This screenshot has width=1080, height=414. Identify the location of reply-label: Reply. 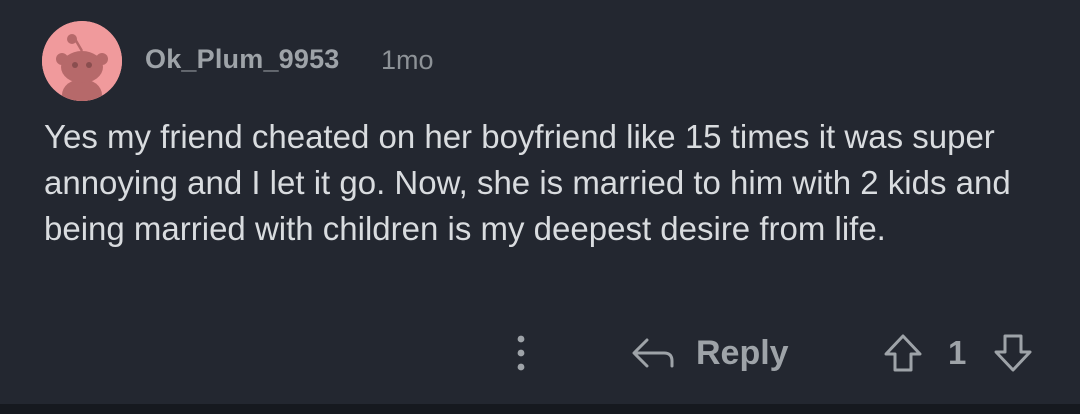
(742, 352).